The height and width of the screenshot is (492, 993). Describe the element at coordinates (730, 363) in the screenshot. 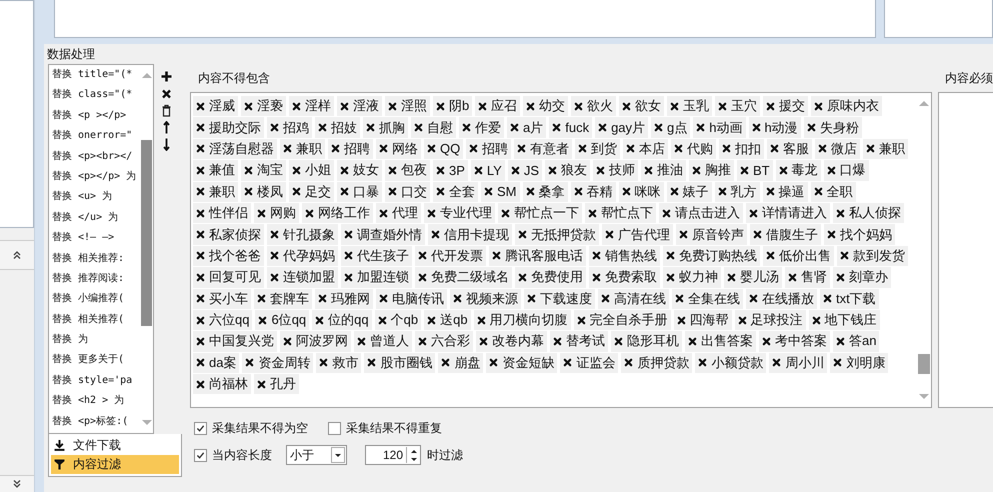

I see `keyword-tag: 小额贷款` at that location.